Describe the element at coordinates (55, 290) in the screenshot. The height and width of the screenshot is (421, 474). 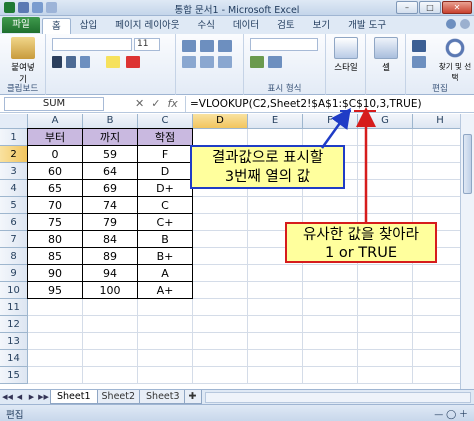
I see `cell-a10: 95` at that location.